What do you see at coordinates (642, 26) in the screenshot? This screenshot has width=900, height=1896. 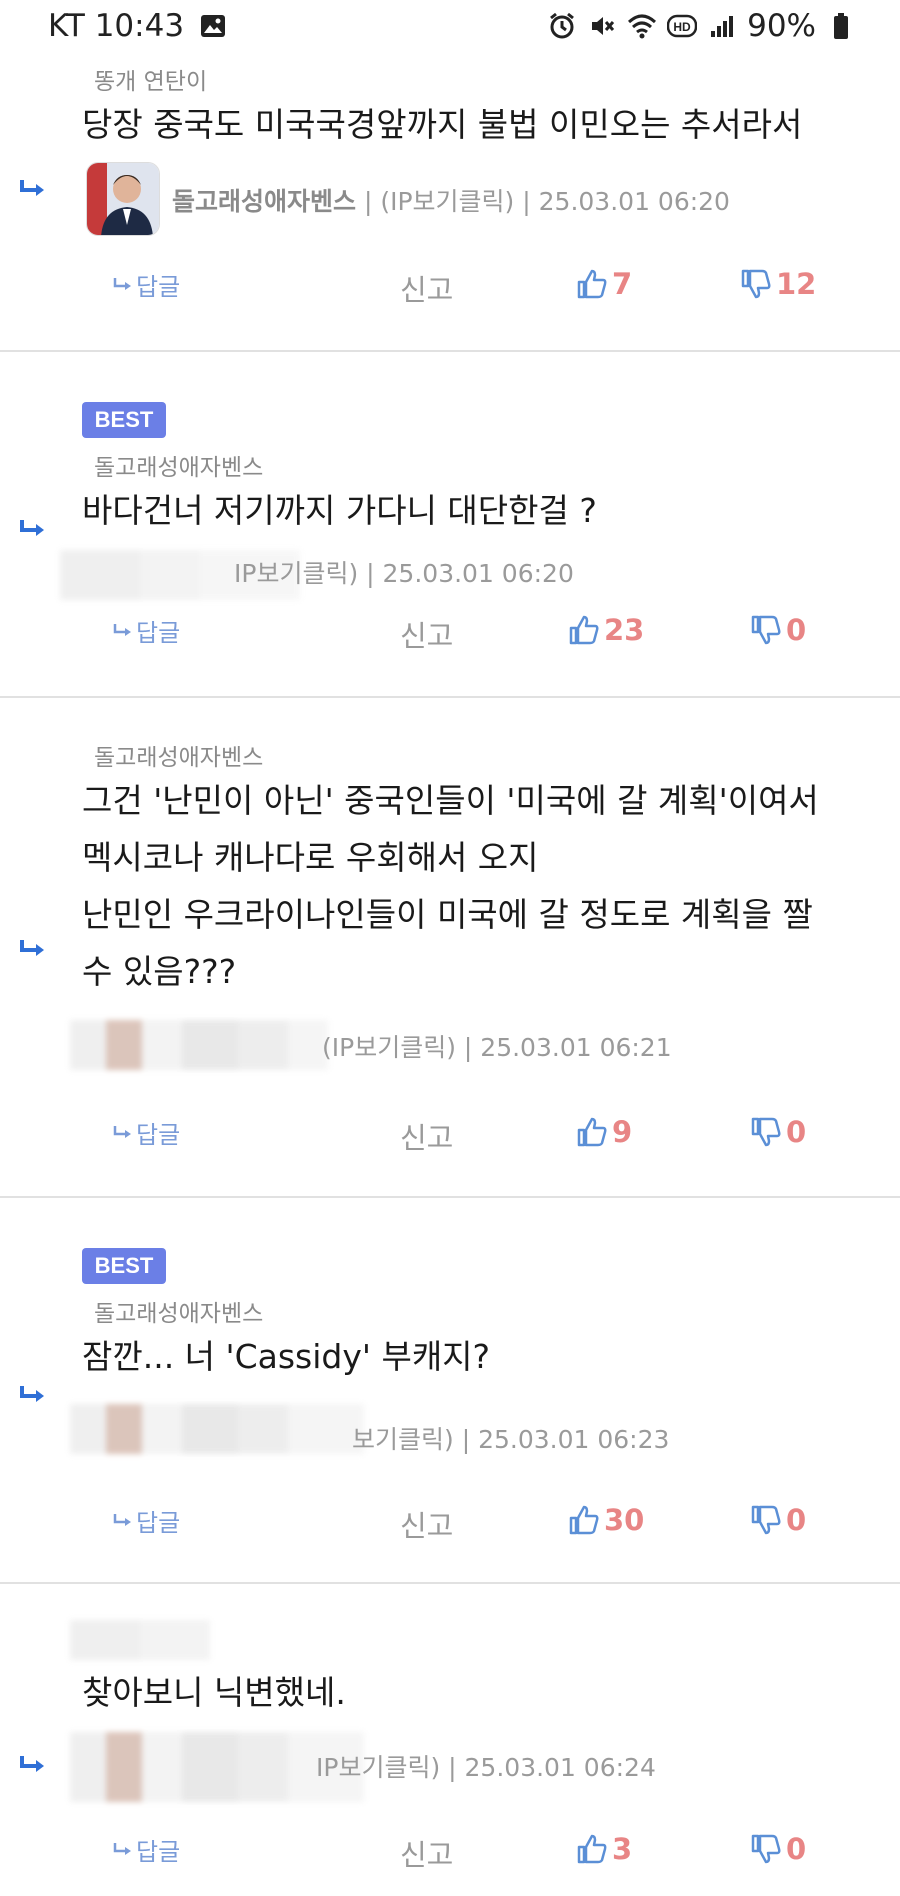 I see `wifi-icon` at bounding box center [642, 26].